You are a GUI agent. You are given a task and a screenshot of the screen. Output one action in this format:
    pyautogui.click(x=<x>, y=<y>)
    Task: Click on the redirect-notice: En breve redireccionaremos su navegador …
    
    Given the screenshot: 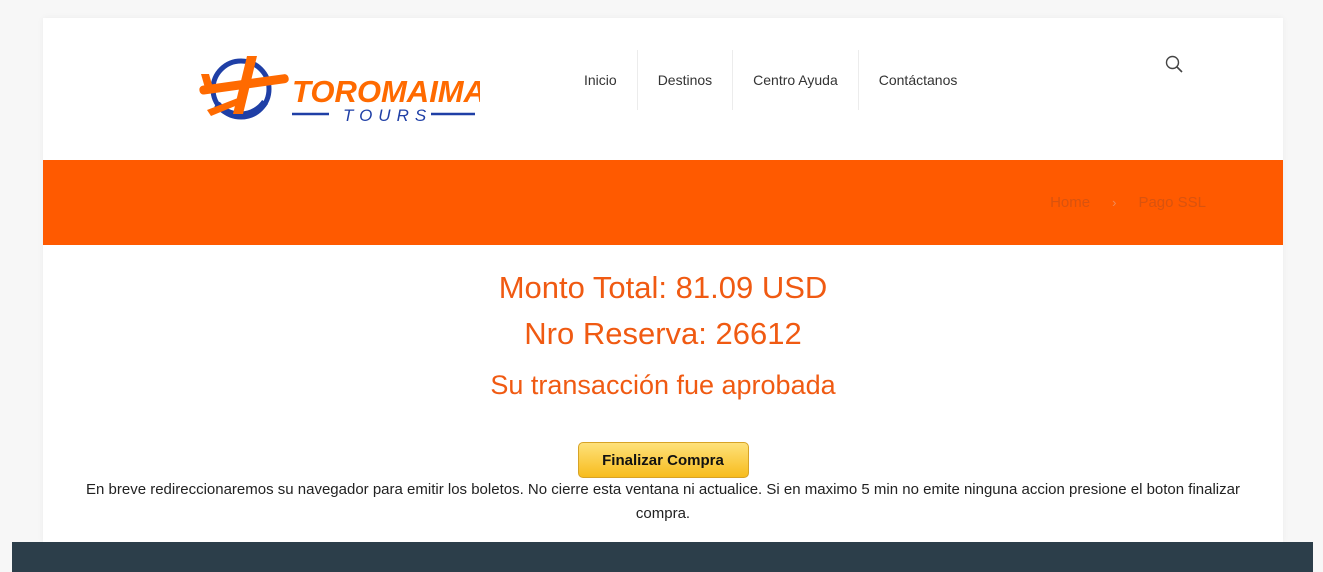 What is the action you would take?
    pyautogui.click(x=663, y=501)
    